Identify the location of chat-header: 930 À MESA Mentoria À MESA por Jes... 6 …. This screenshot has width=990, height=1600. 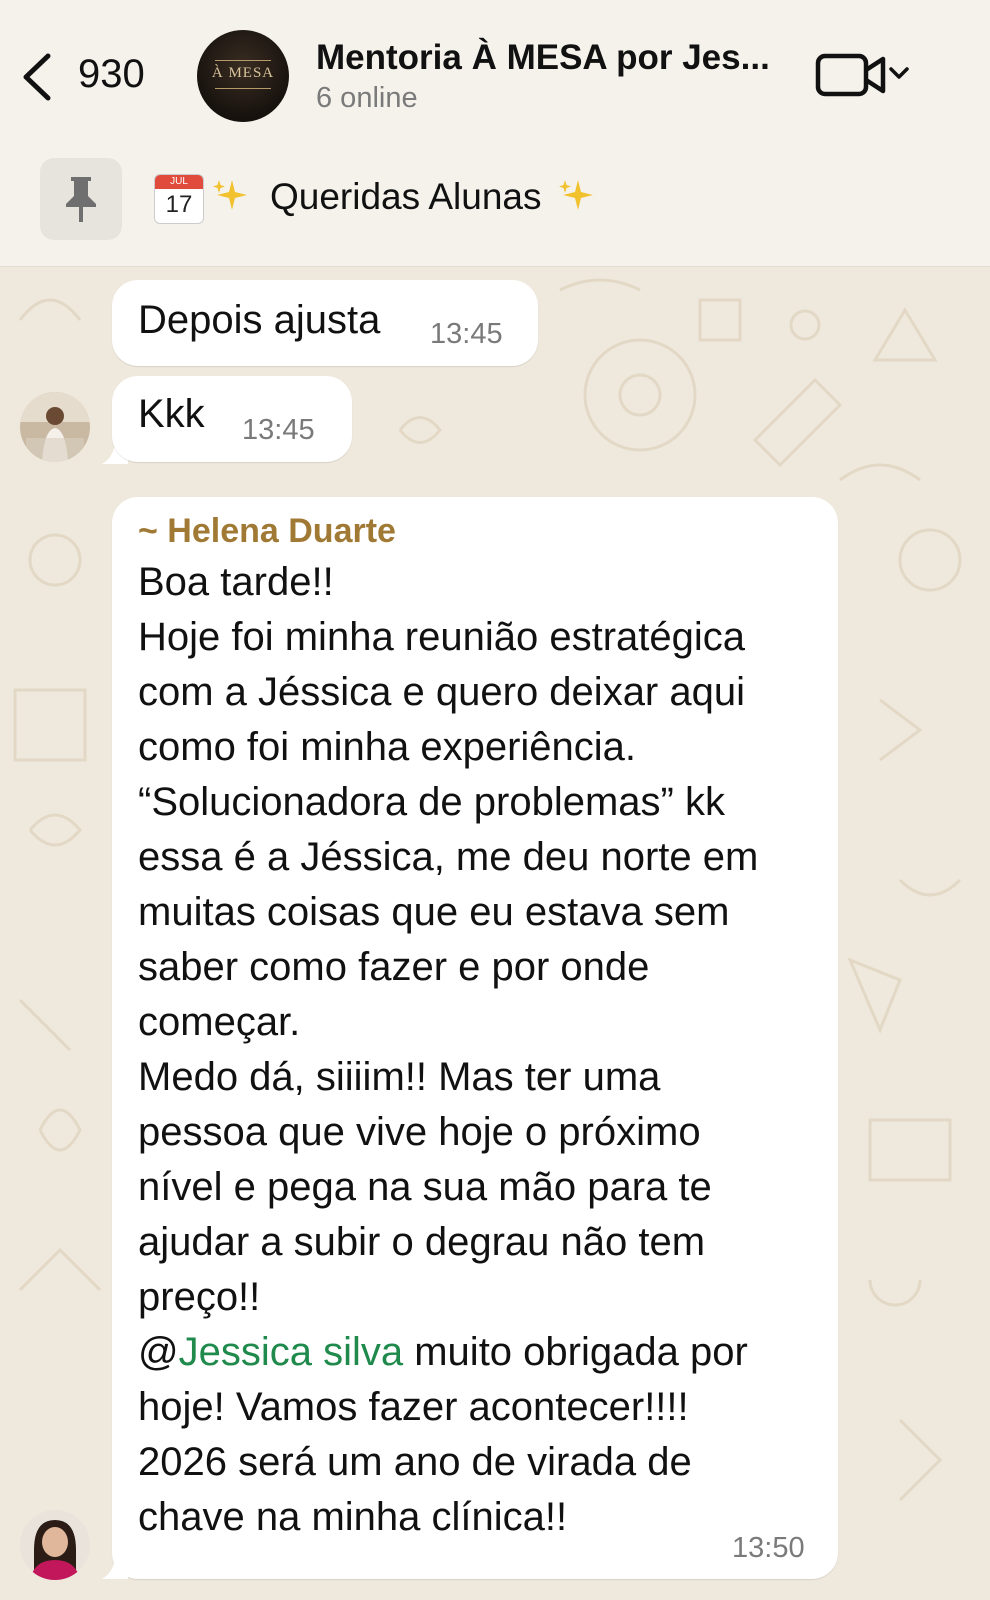
(495, 75).